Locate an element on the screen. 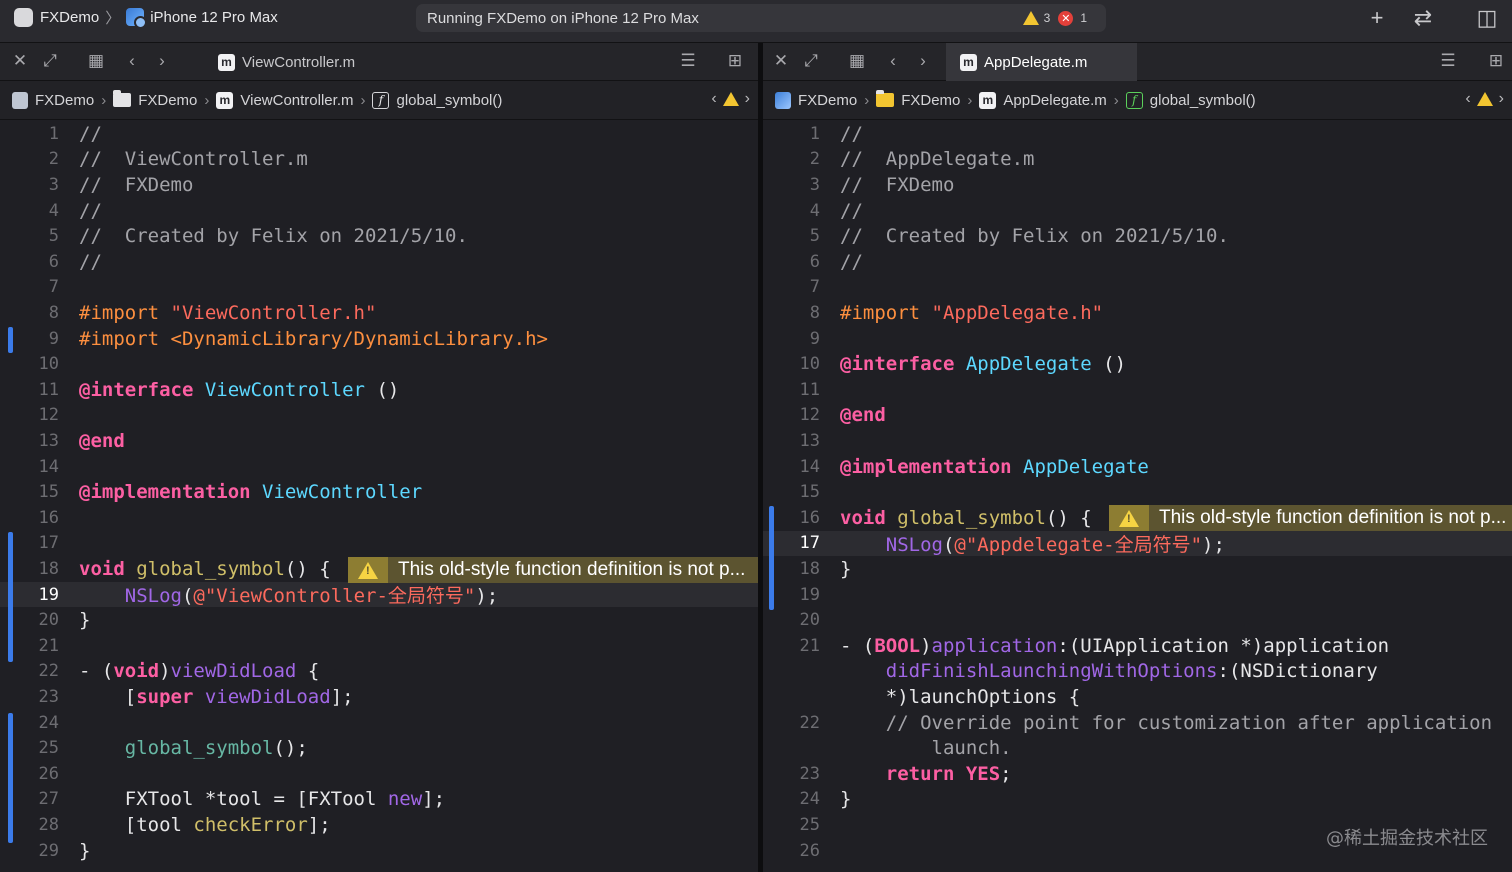 Image resolution: width=1512 pixels, height=872 pixels. code-line: 9 is located at coordinates (1137, 339).